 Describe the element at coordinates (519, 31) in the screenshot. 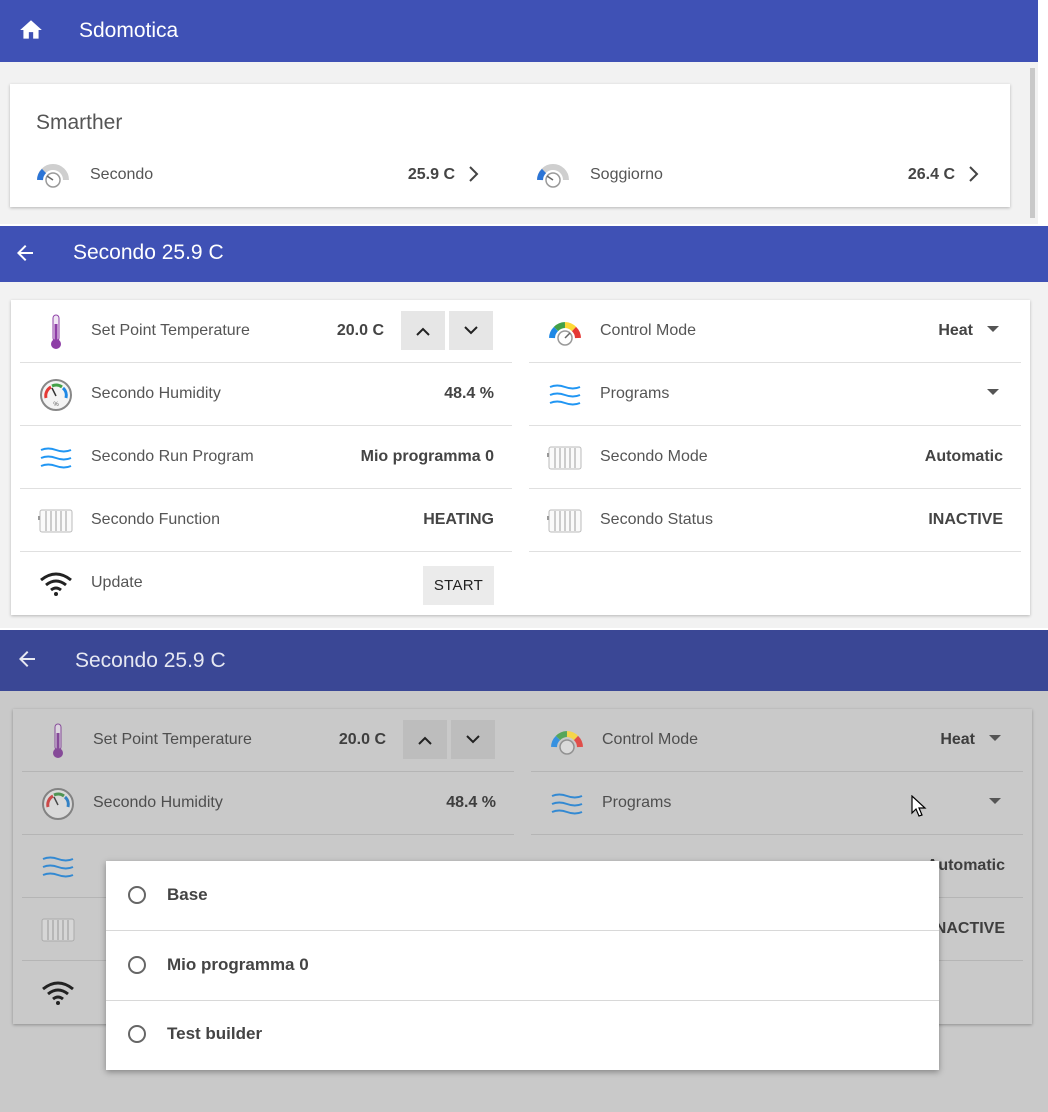

I see `app-bar: Sdomotica` at that location.